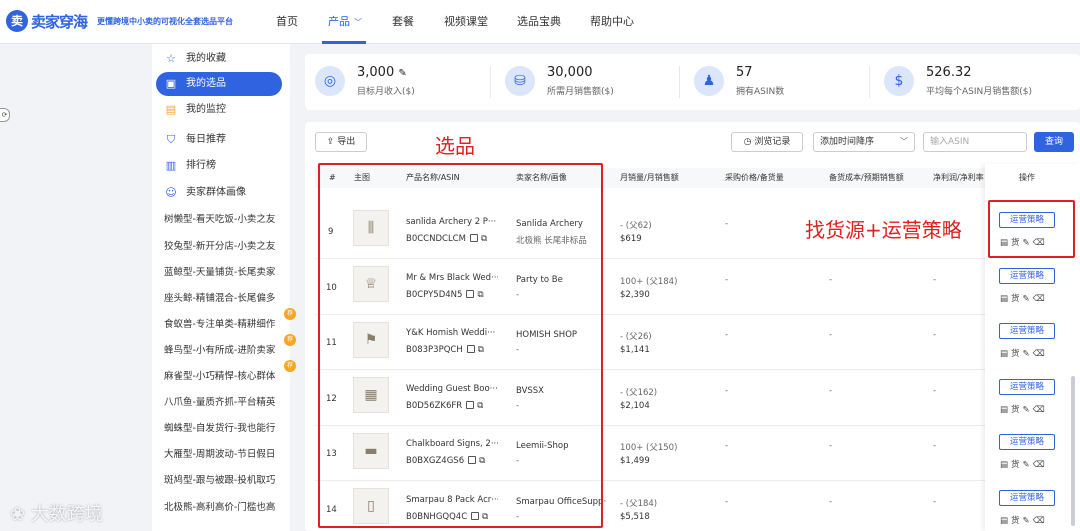  Describe the element at coordinates (612, 22) in the screenshot. I see `nav-help-center: 帮助中心` at that location.